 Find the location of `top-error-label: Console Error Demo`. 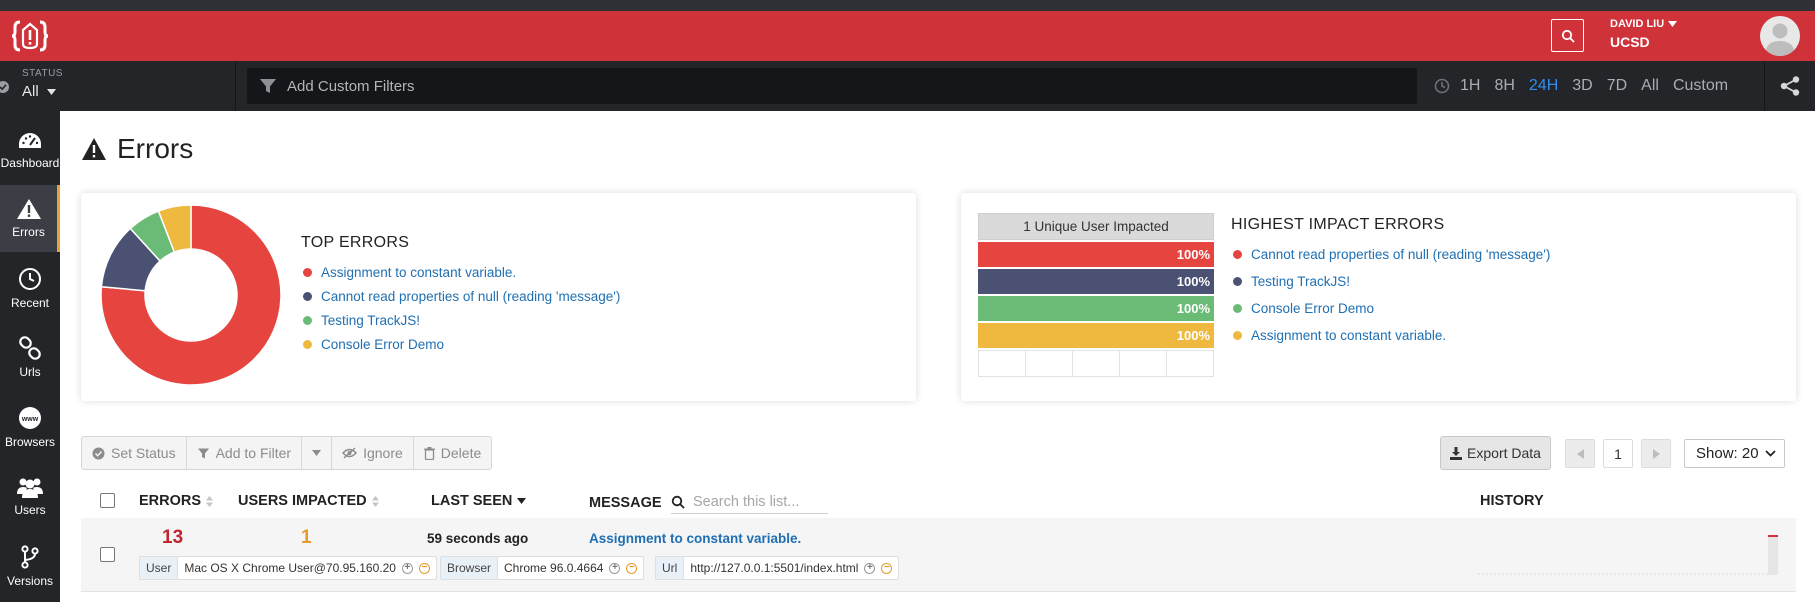

top-error-label: Console Error Demo is located at coordinates (383, 344).